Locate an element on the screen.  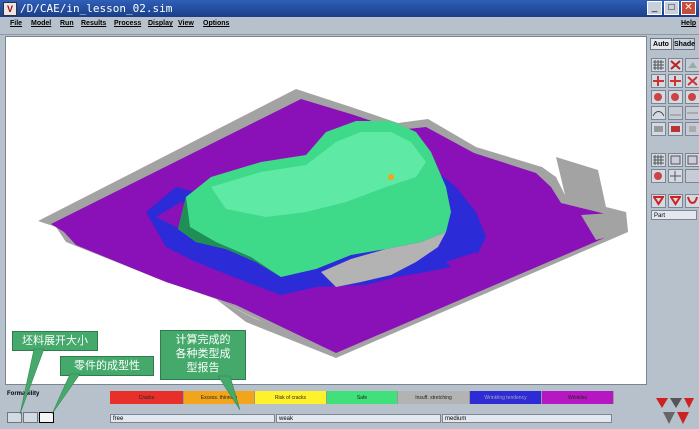
menu-help: Help is located at coordinates (688, 23).